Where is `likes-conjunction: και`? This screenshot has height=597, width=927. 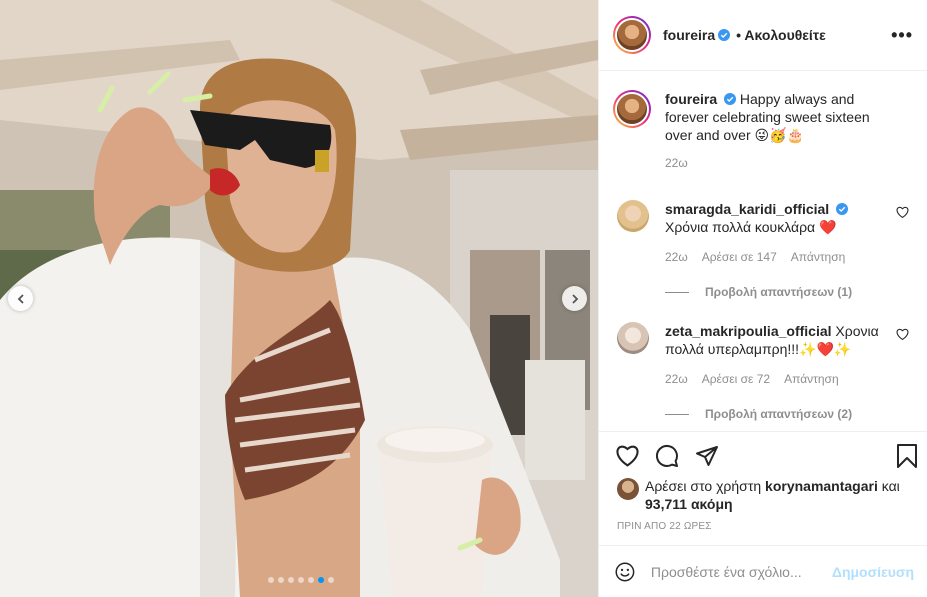 likes-conjunction: και is located at coordinates (890, 486).